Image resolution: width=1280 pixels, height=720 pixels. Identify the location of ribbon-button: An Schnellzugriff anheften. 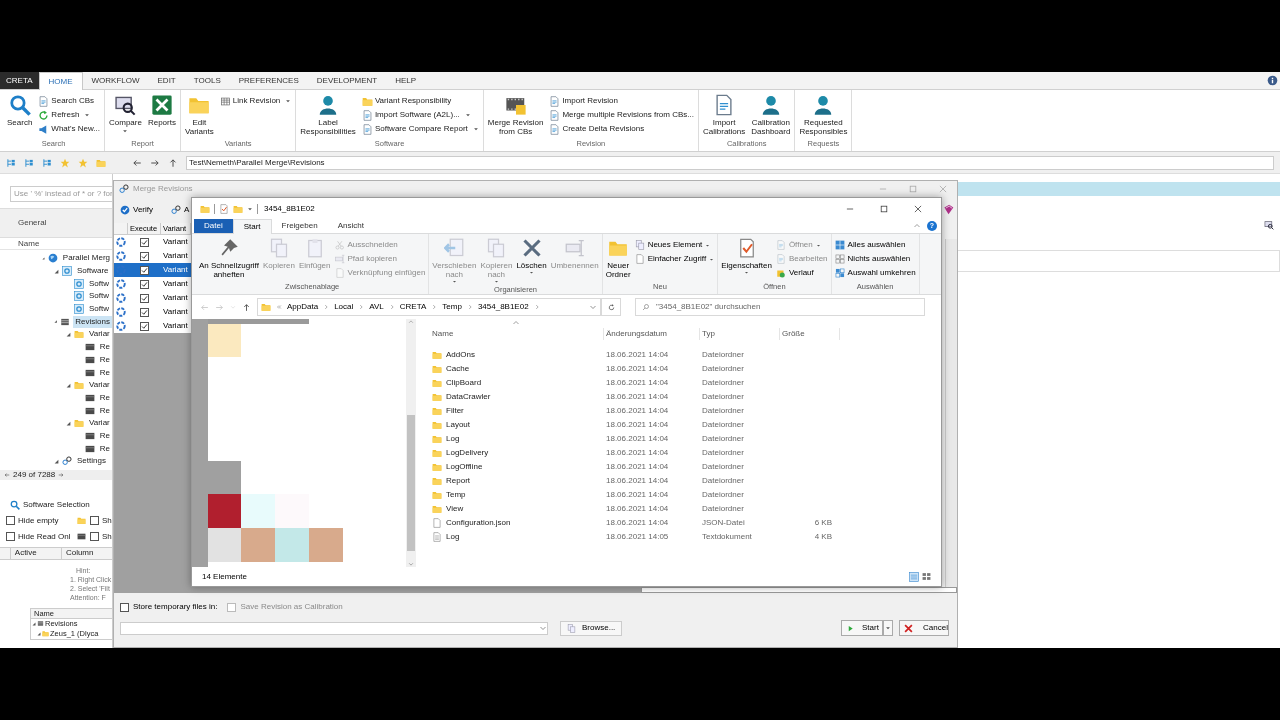
(229, 258).